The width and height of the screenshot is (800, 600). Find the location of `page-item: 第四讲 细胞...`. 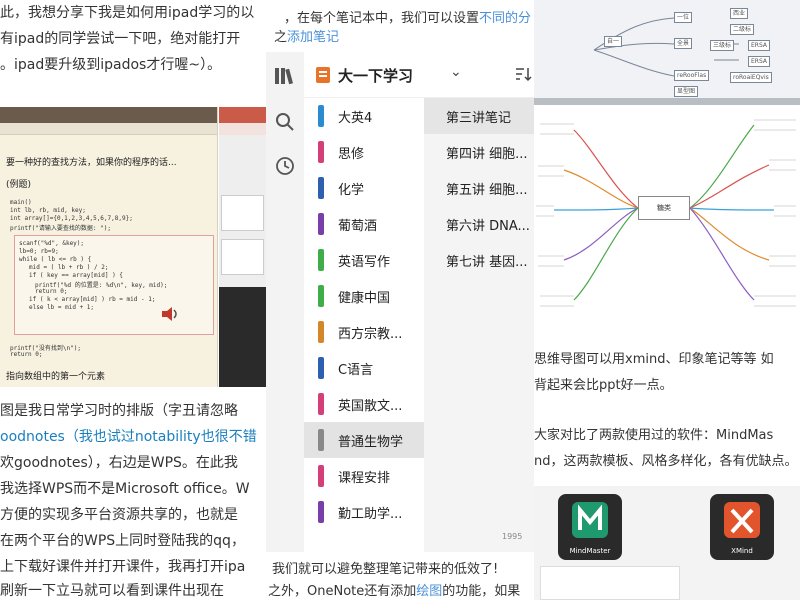

page-item: 第四讲 细胞... is located at coordinates (479, 152).